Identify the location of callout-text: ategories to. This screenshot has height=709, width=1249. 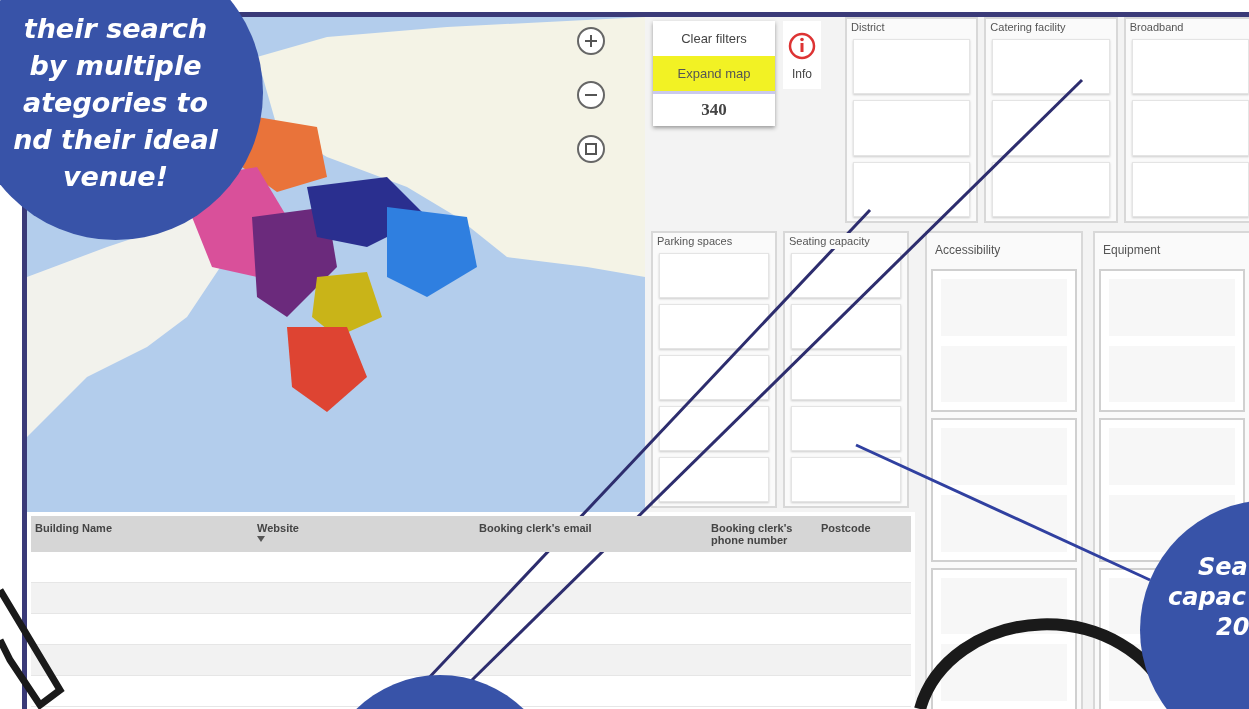
(115, 103).